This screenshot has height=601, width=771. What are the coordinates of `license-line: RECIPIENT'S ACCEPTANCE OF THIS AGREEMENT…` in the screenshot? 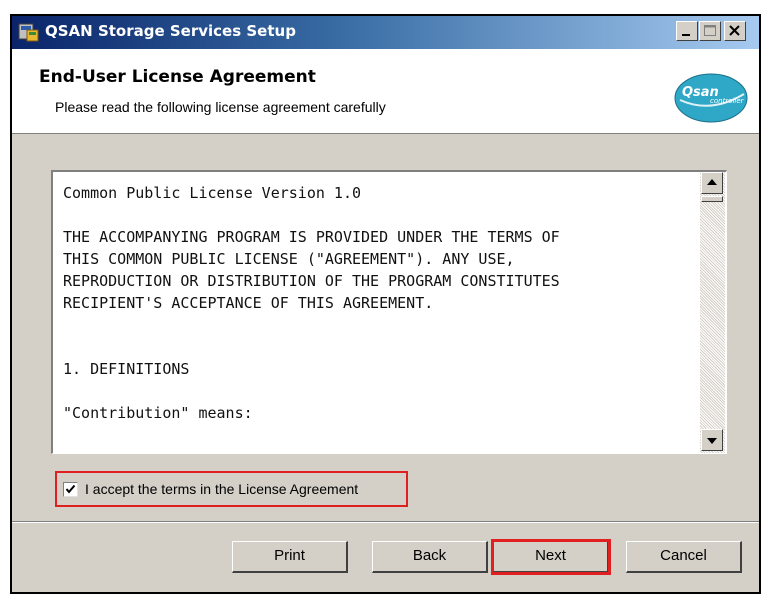 It's located at (248, 303).